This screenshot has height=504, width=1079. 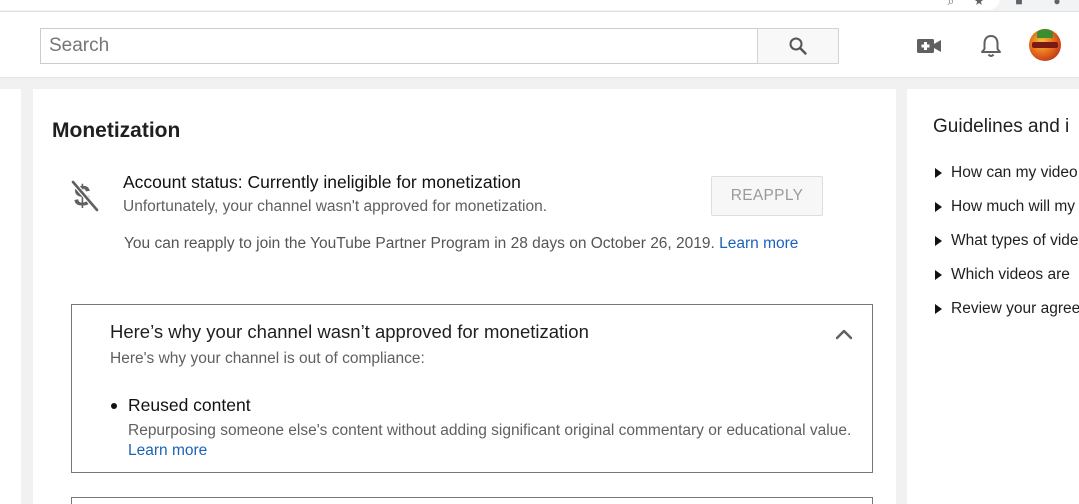 I want to click on create-video-button, so click(x=929, y=46).